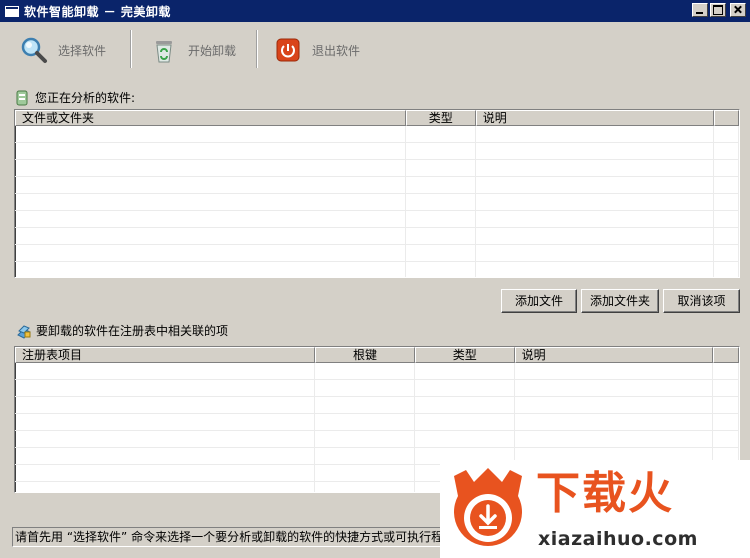  I want to click on watermark-brand: 下载火, so click(605, 493).